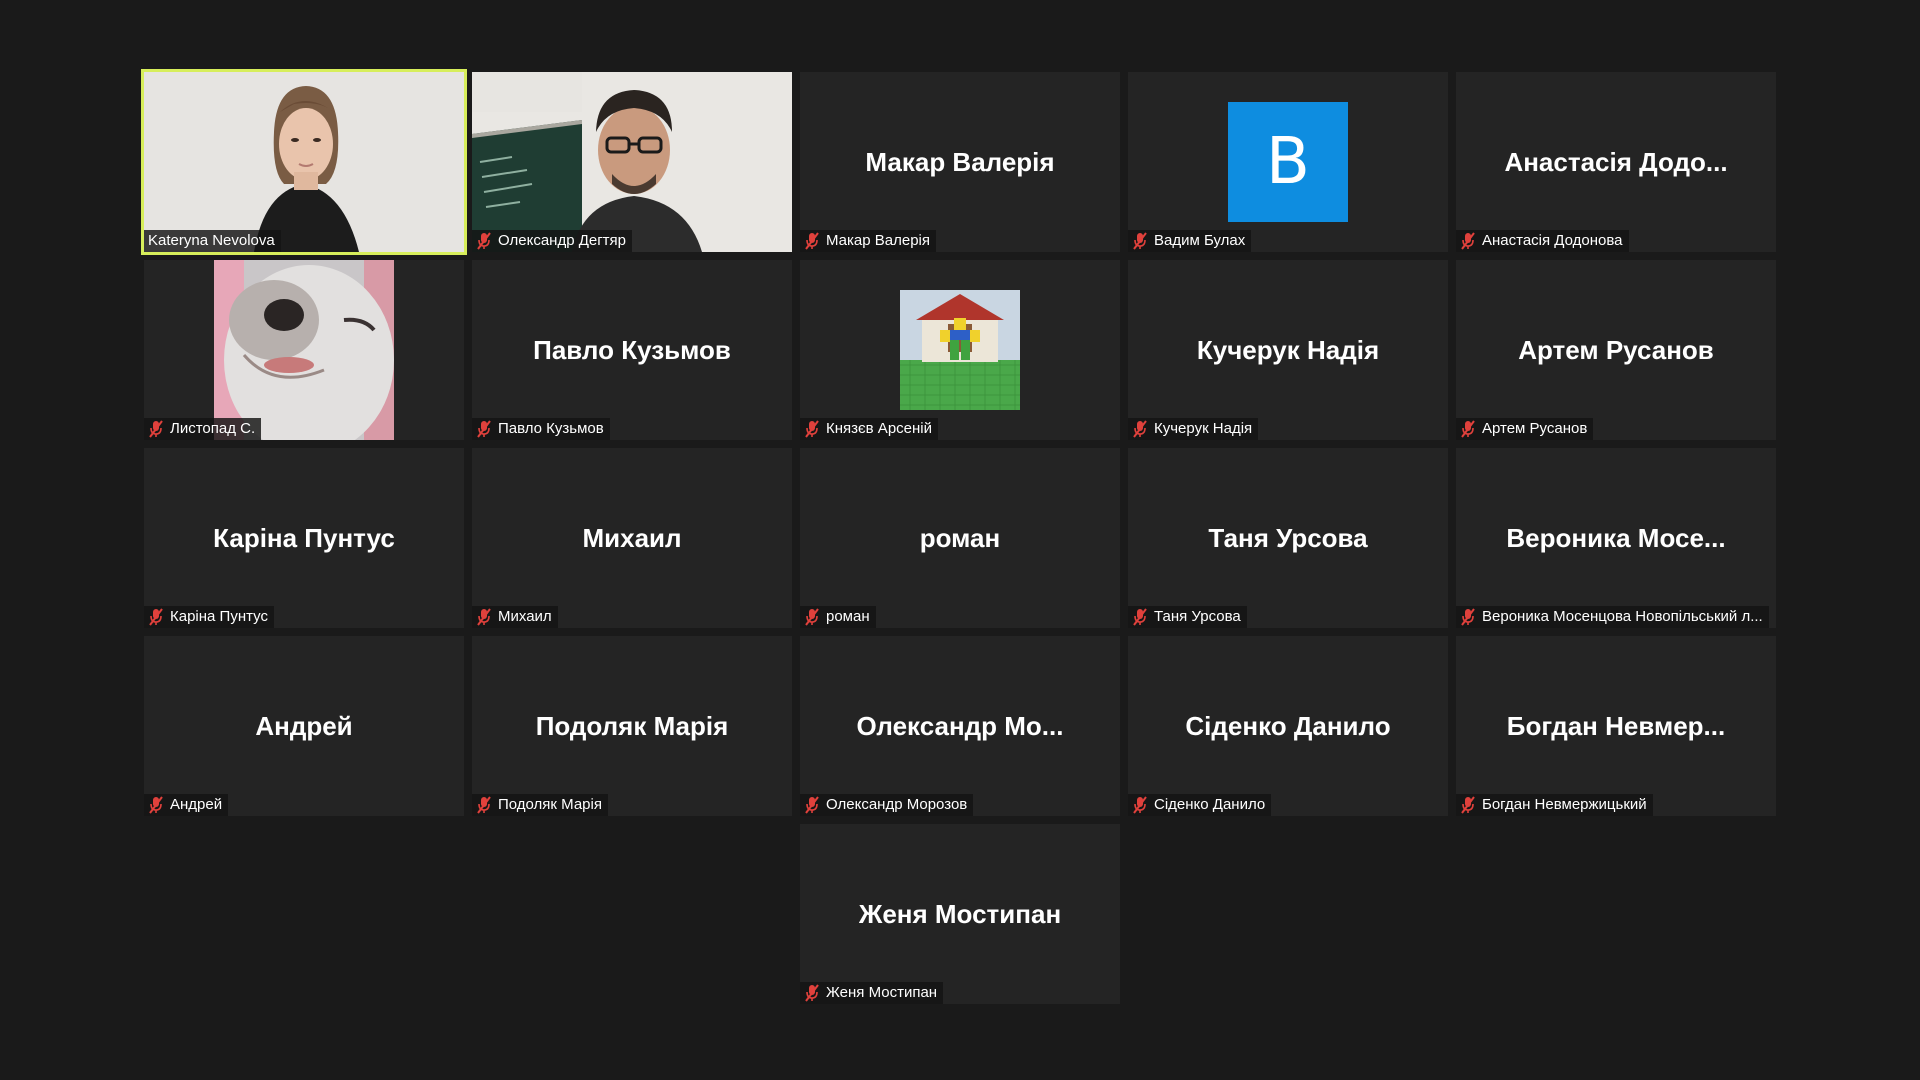 Image resolution: width=1920 pixels, height=1080 pixels. I want to click on participant-display-name: Кучерук Надія, so click(1288, 349).